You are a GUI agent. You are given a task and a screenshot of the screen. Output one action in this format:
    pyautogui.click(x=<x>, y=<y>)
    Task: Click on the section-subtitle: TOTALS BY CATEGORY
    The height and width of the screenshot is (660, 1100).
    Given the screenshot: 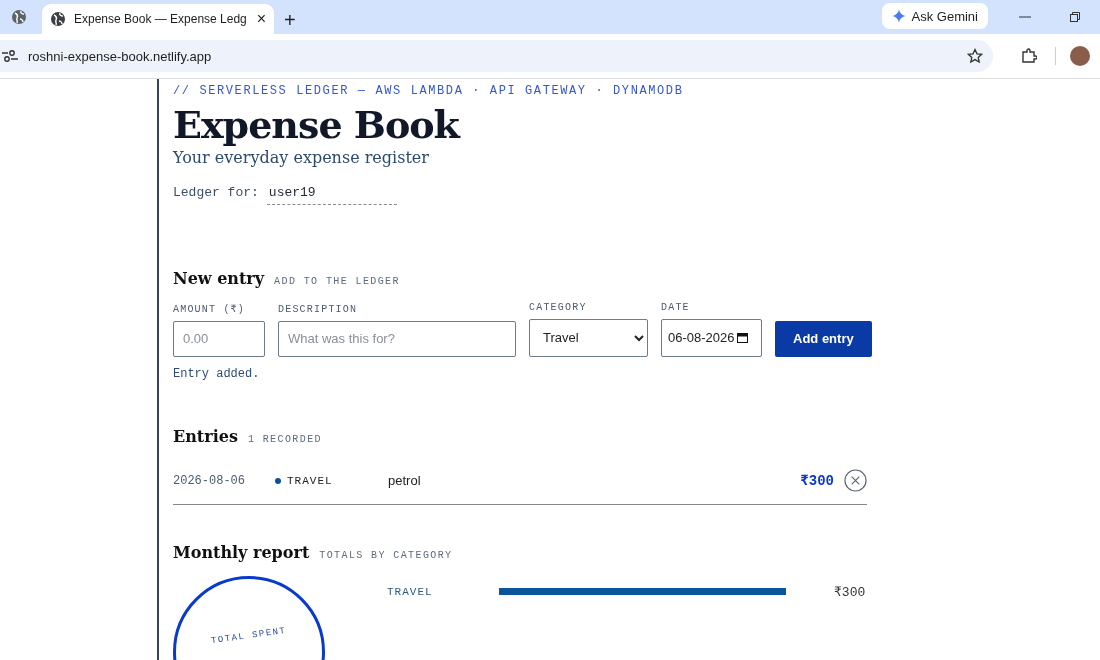 What is the action you would take?
    pyautogui.click(x=386, y=555)
    